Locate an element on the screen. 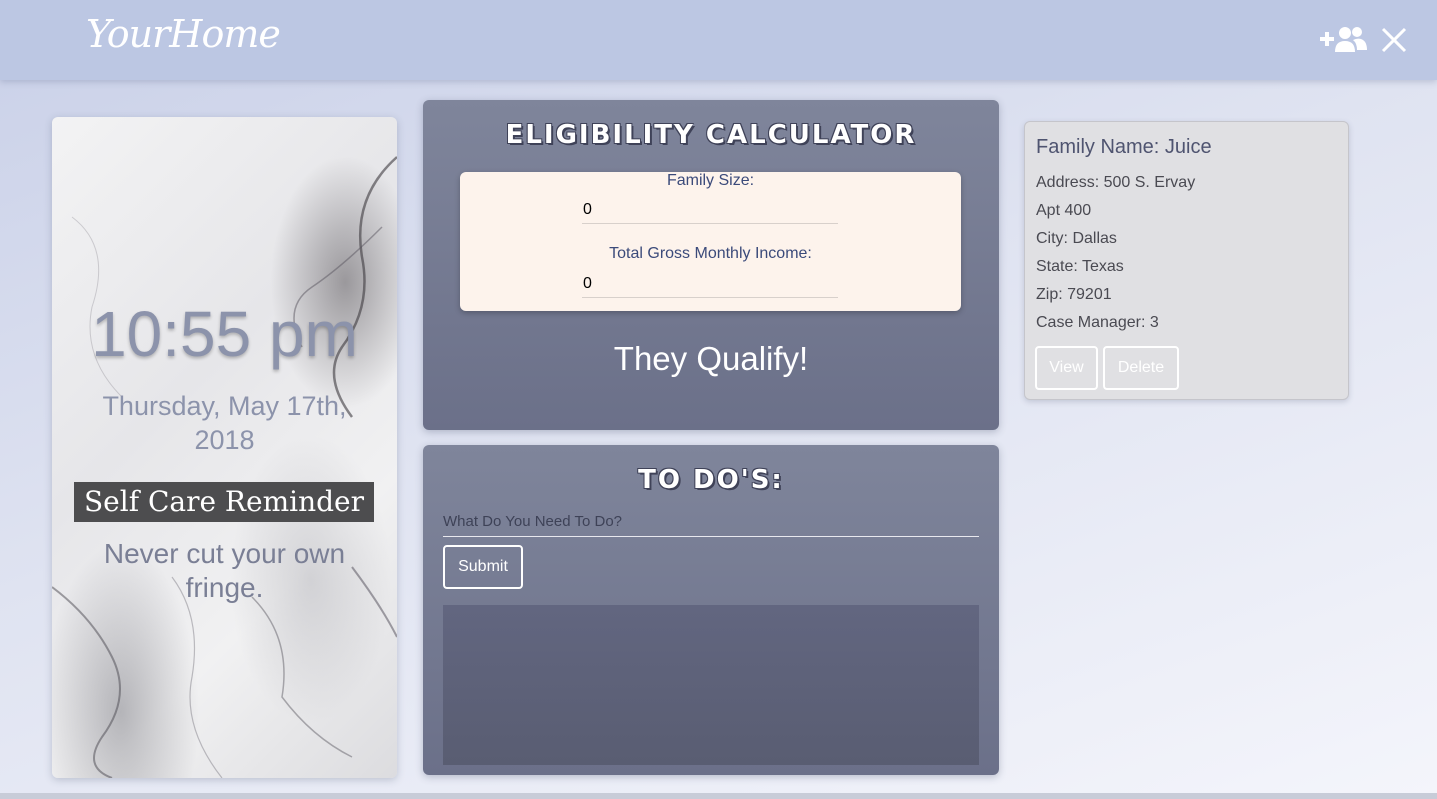  brand-logo: YourHome is located at coordinates (183, 34).